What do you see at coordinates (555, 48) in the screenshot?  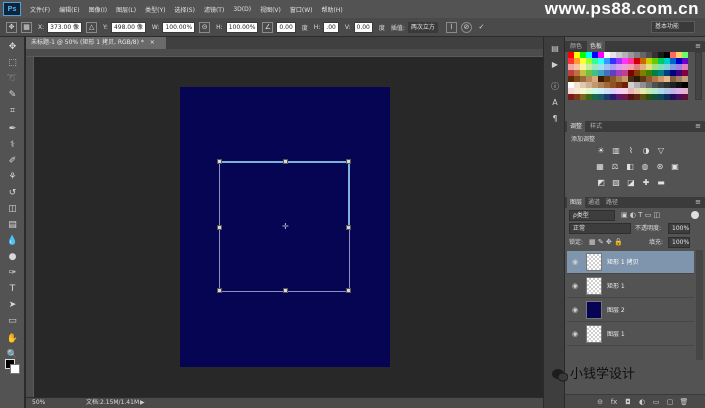 I see `history-panel-icon: ▤` at bounding box center [555, 48].